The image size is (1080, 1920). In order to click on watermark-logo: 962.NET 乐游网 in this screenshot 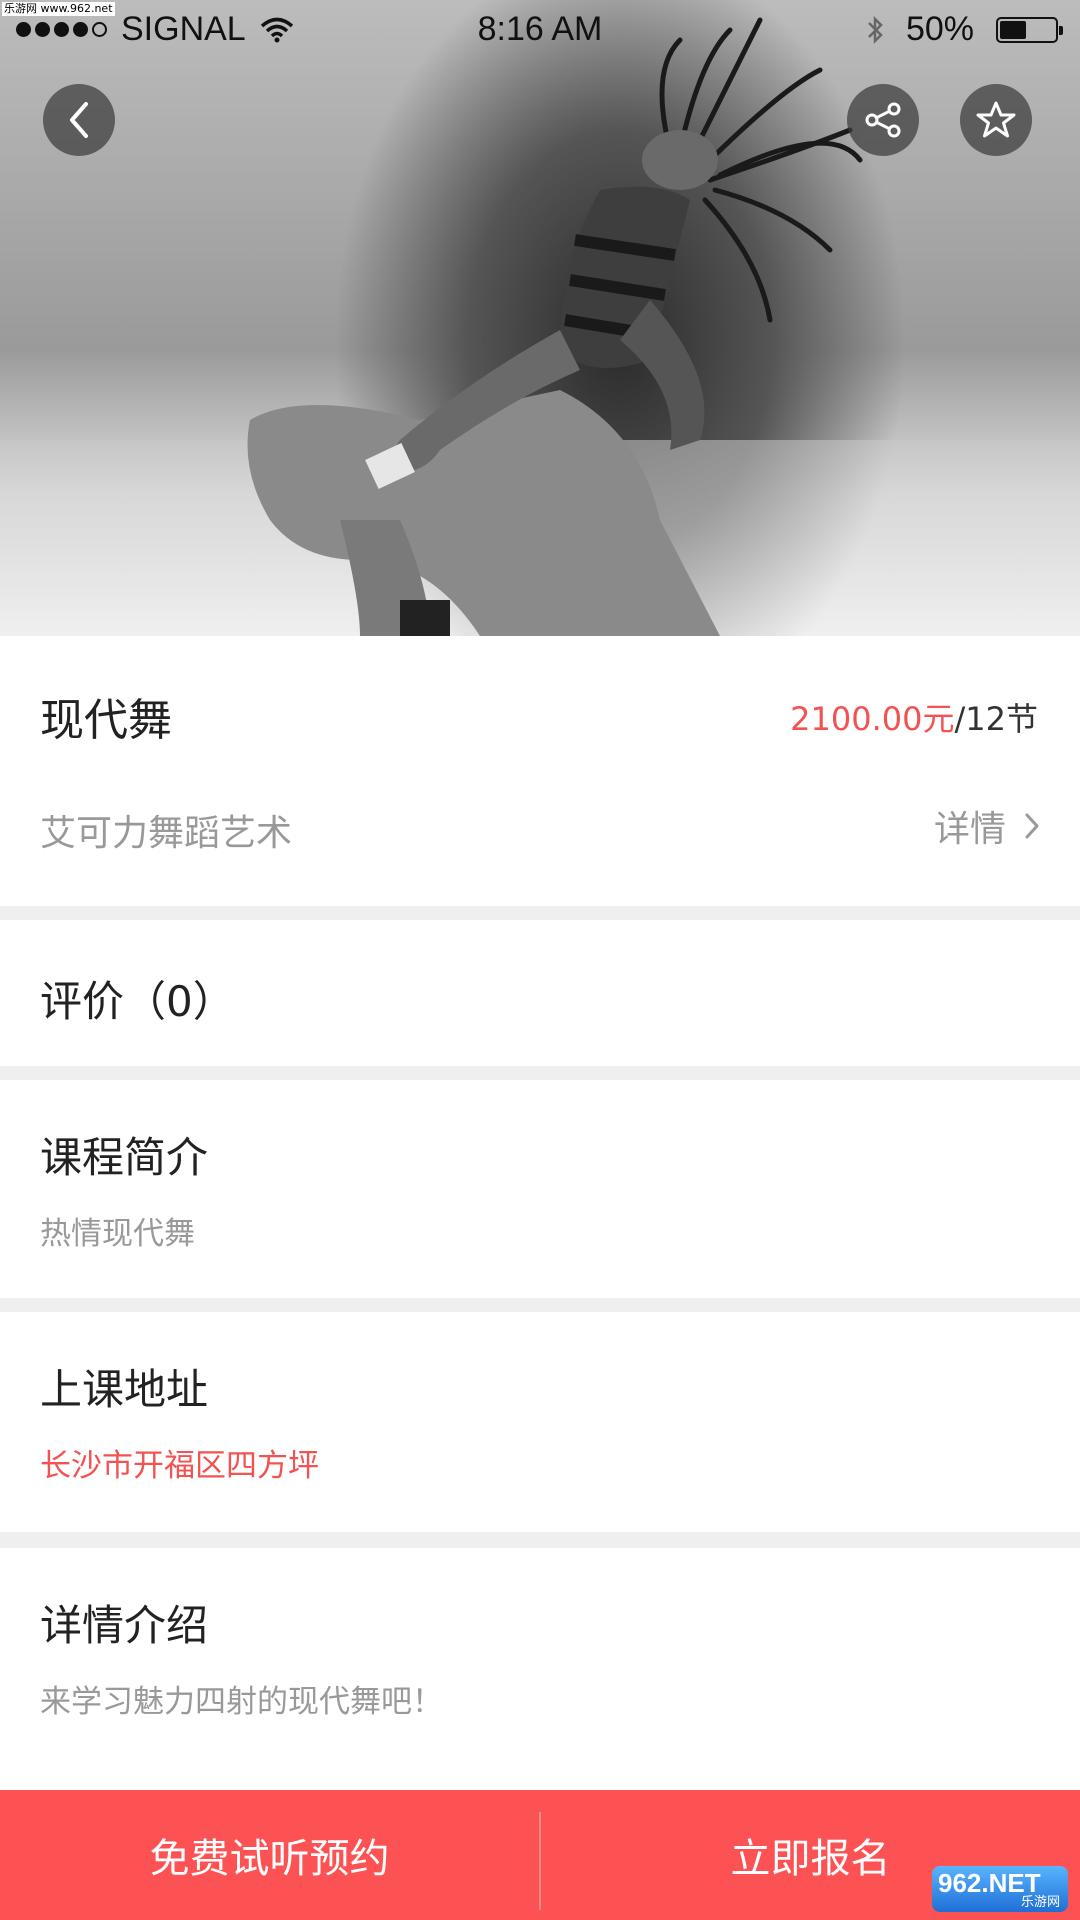, I will do `click(1000, 1889)`.